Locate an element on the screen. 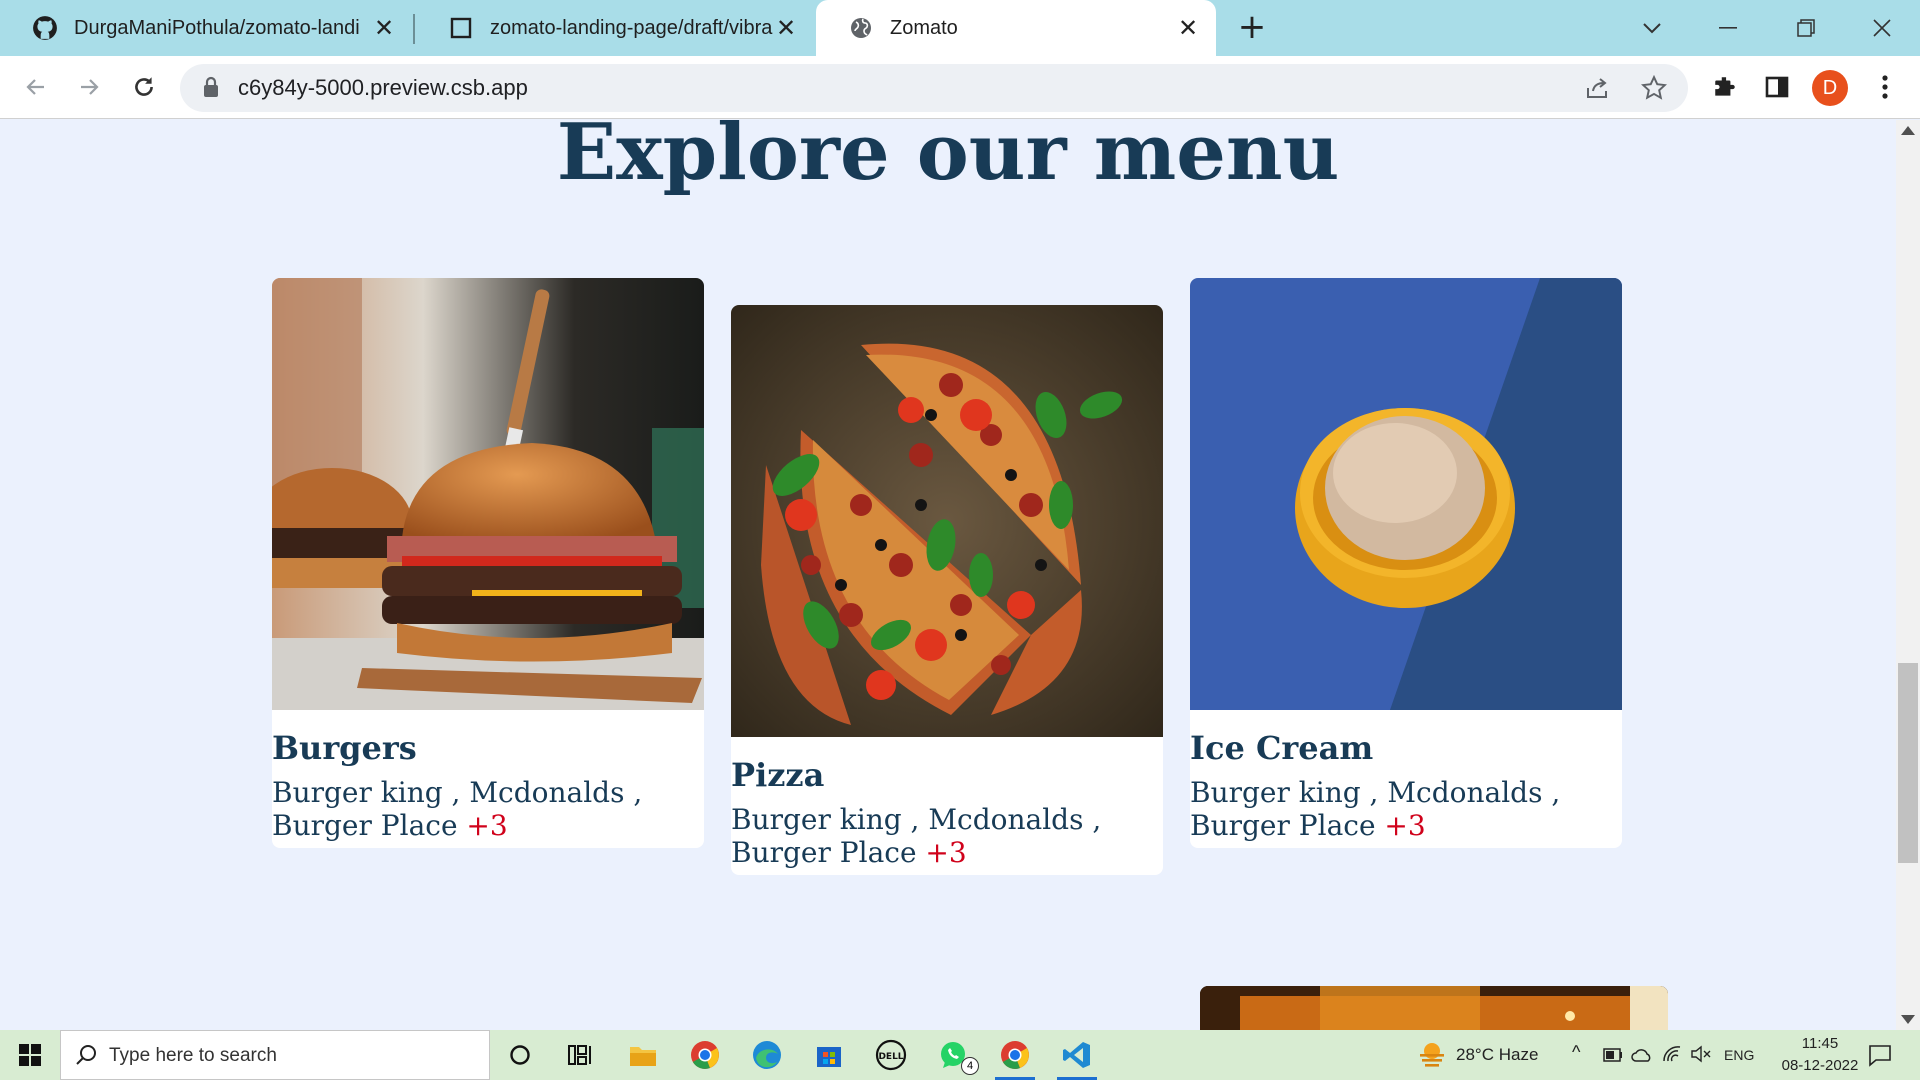 The image size is (1920, 1080). weather-text: 28°C Haze is located at coordinates (1497, 1055).